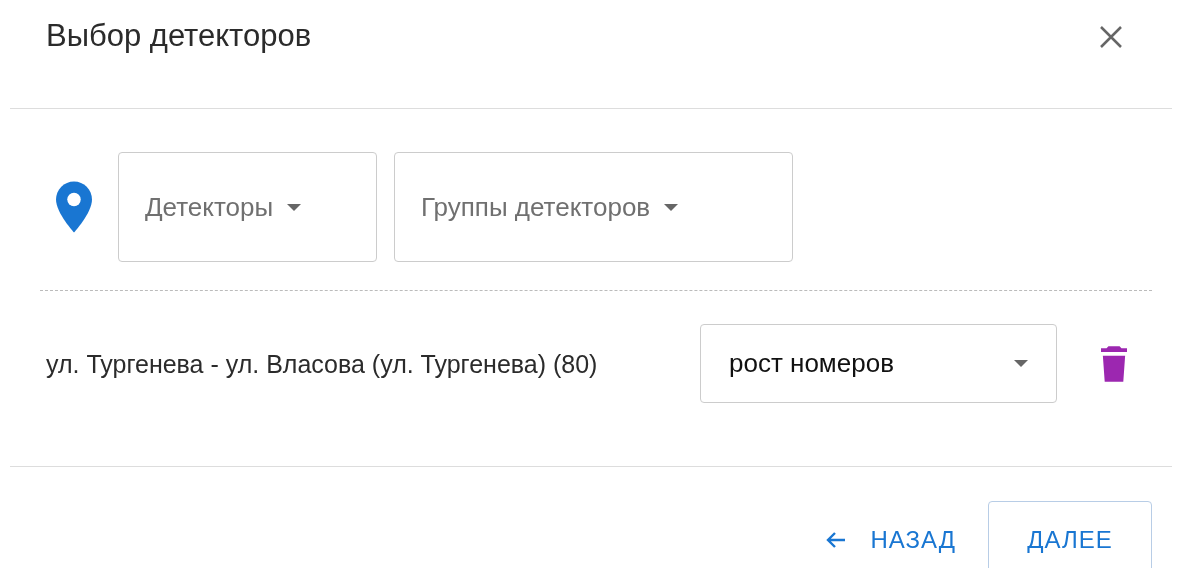 The height and width of the screenshot is (568, 1182). I want to click on delete-button, so click(1114, 363).